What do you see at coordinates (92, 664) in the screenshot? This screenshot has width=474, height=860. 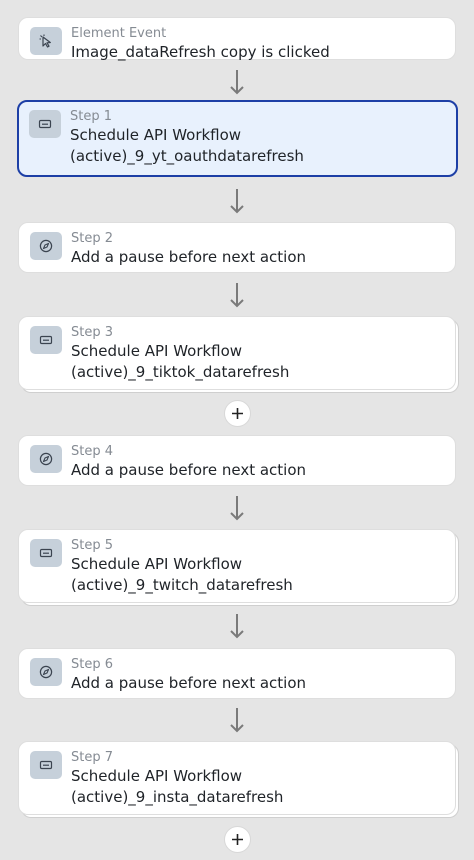 I see `step-kicker: Step 6` at bounding box center [92, 664].